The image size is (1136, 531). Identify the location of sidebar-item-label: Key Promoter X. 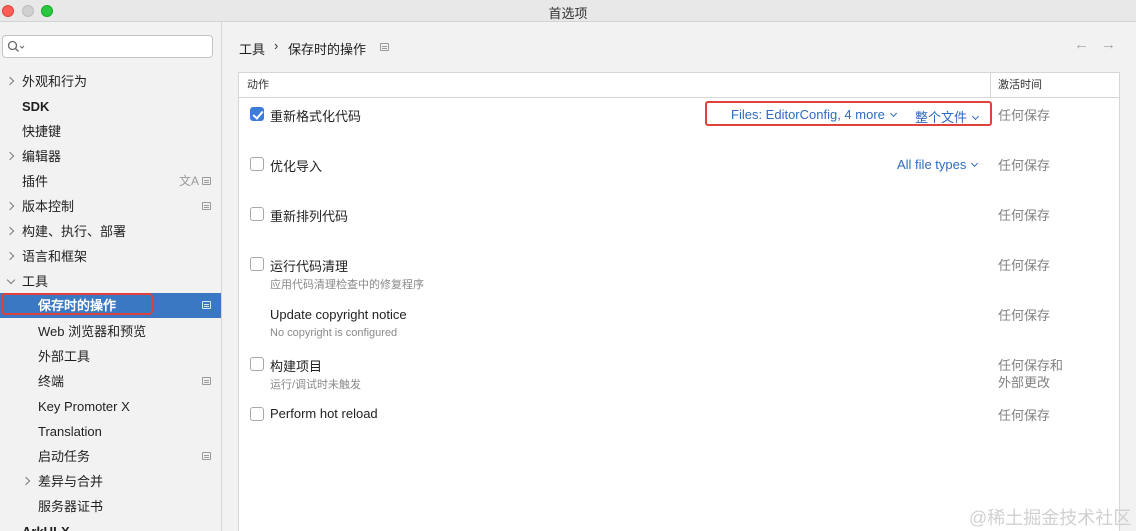
(84, 406).